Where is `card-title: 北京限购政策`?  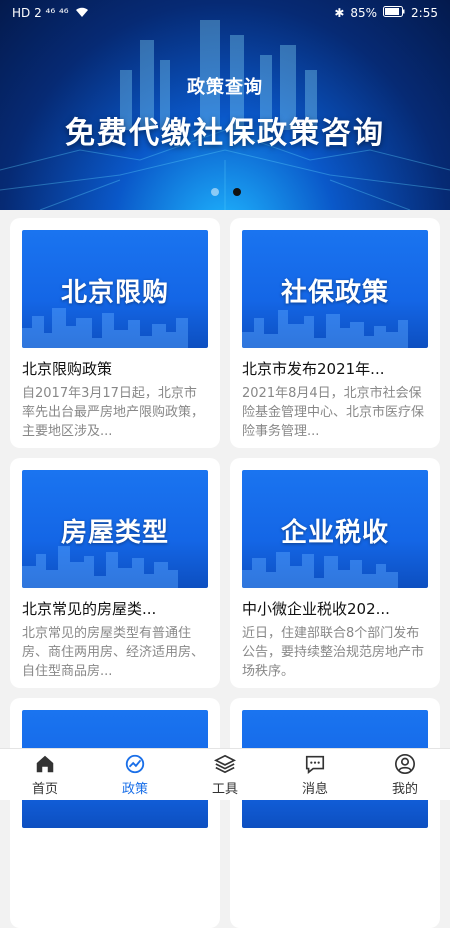 card-title: 北京限购政策 is located at coordinates (115, 368).